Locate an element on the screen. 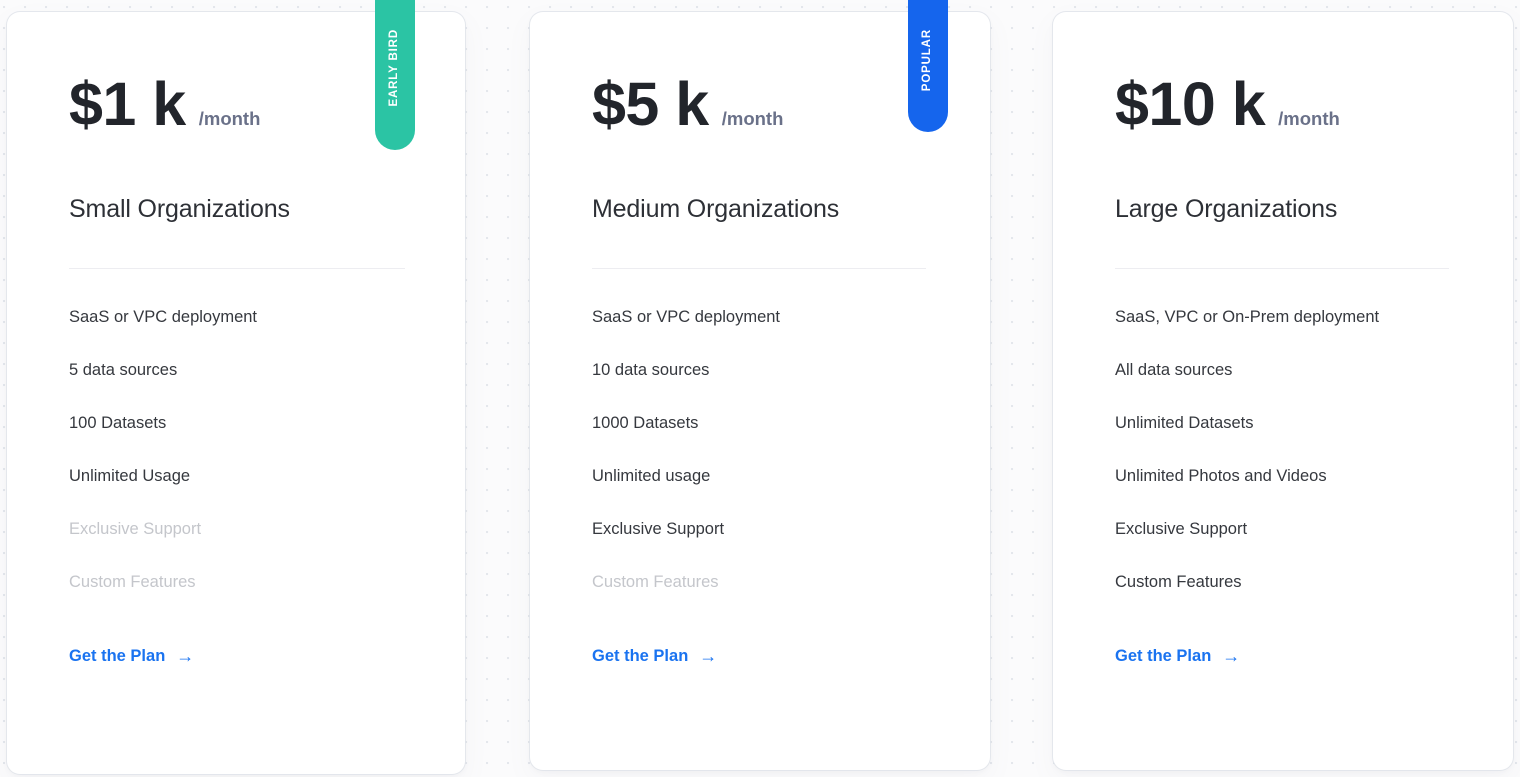  feature-item: 10 data sources is located at coordinates (651, 369).